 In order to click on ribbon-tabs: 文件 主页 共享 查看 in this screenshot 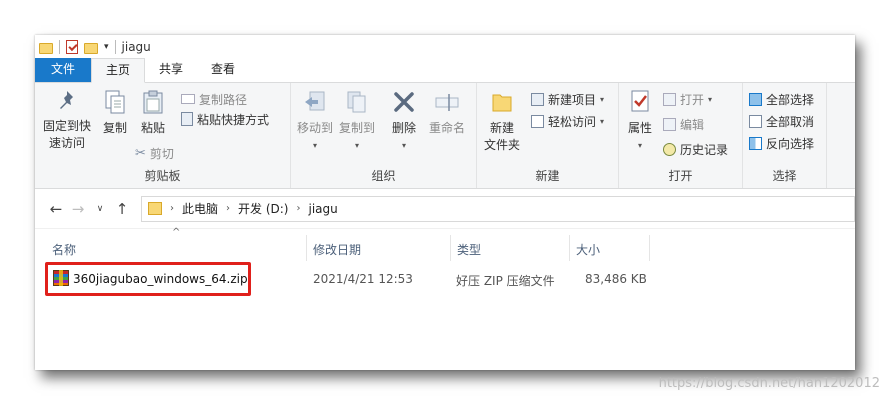, I will do `click(445, 70)`.